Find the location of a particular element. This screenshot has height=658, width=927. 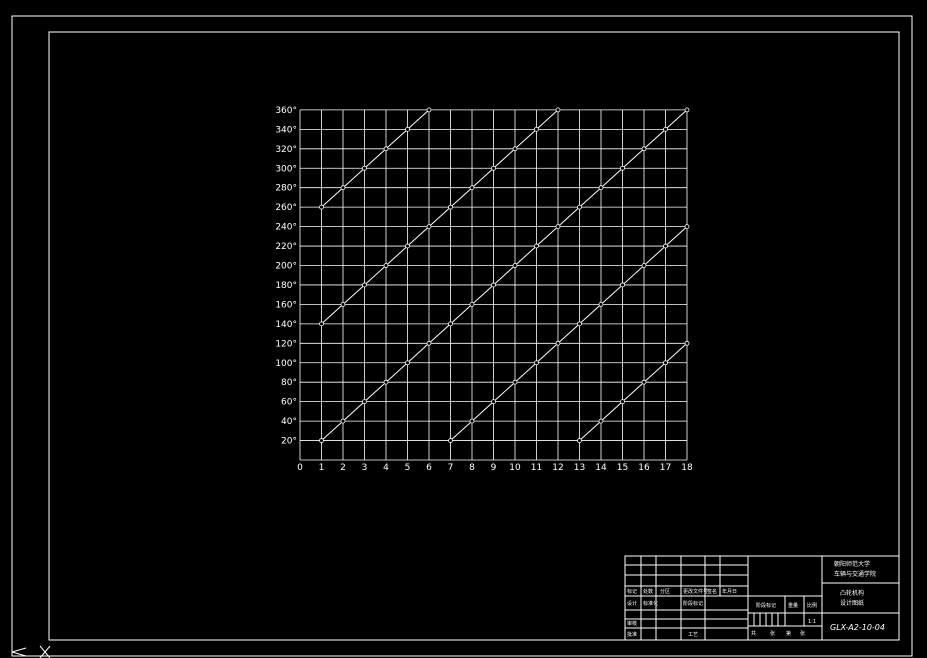

y-tick-label: 100° is located at coordinates (286, 364).